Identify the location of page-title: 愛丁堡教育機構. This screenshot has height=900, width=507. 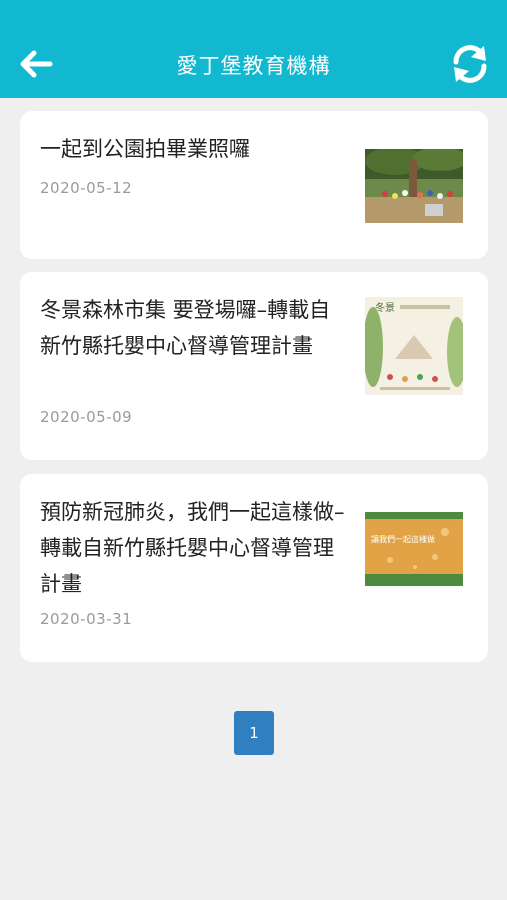
(253, 66).